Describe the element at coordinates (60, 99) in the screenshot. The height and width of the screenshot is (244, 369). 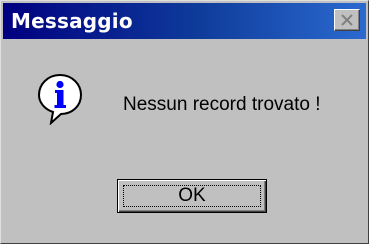
I see `info-icon` at that location.